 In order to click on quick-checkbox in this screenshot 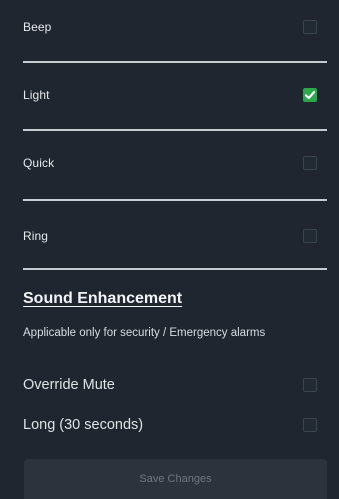, I will do `click(310, 163)`.